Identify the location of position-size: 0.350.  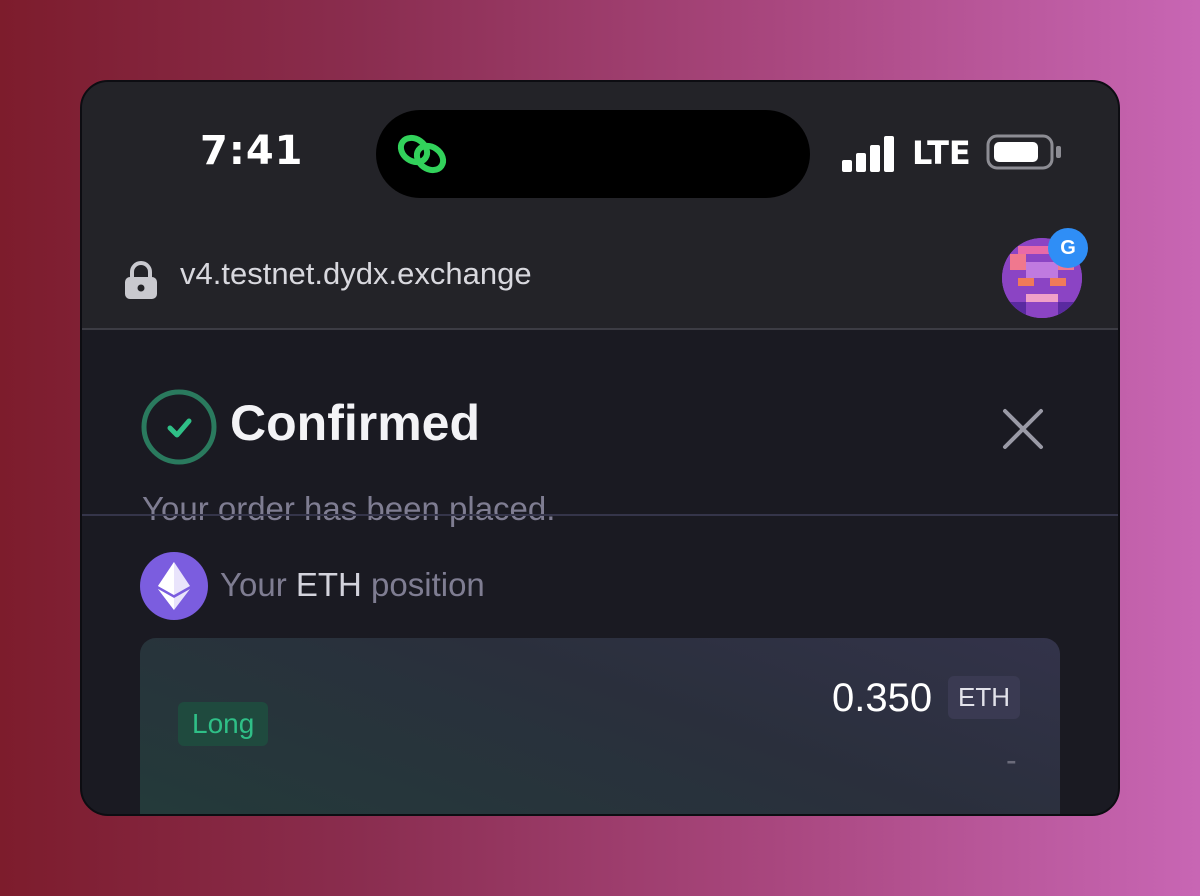
(882, 698).